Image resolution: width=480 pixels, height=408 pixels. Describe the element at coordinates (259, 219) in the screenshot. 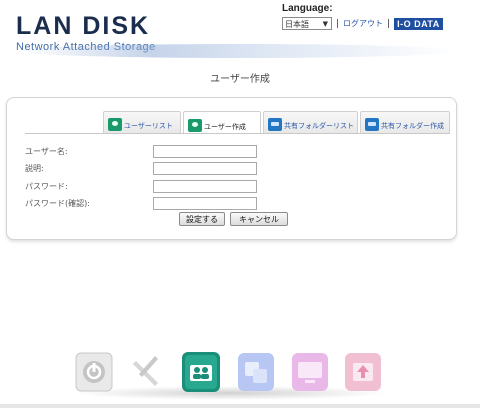

I see `cancel-button: キャンセル` at that location.